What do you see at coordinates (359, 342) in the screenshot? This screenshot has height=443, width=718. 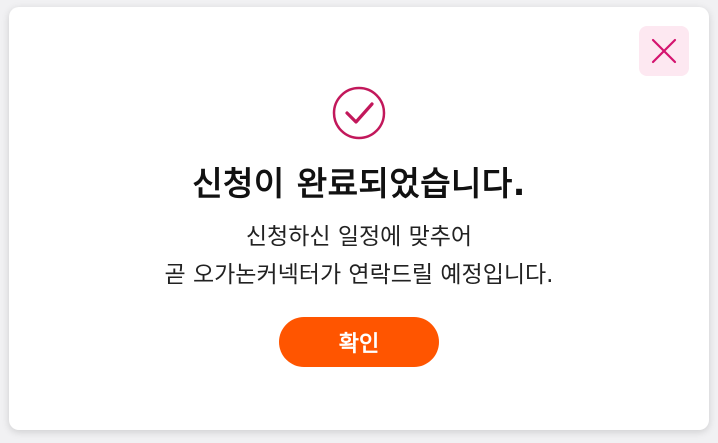 I see `confirm-button: 확인` at bounding box center [359, 342].